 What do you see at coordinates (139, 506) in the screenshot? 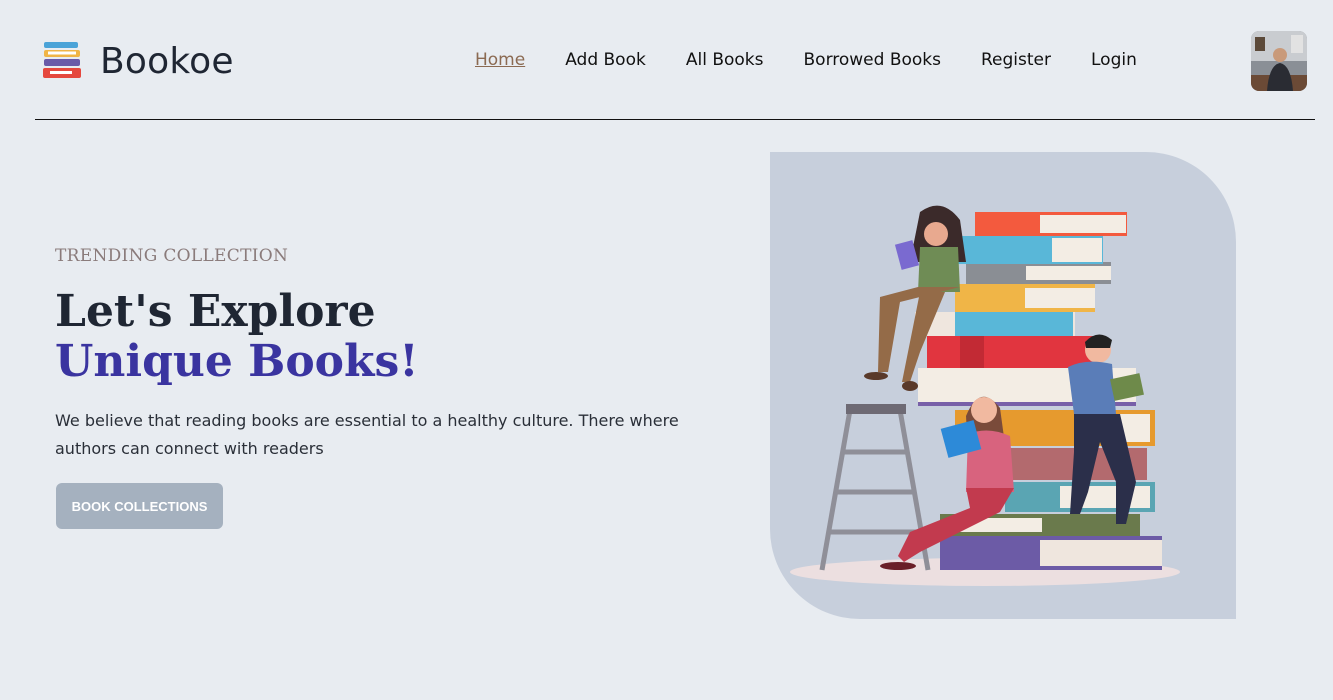
I see `book-collections-button: BOOK COLLECTIONS` at bounding box center [139, 506].